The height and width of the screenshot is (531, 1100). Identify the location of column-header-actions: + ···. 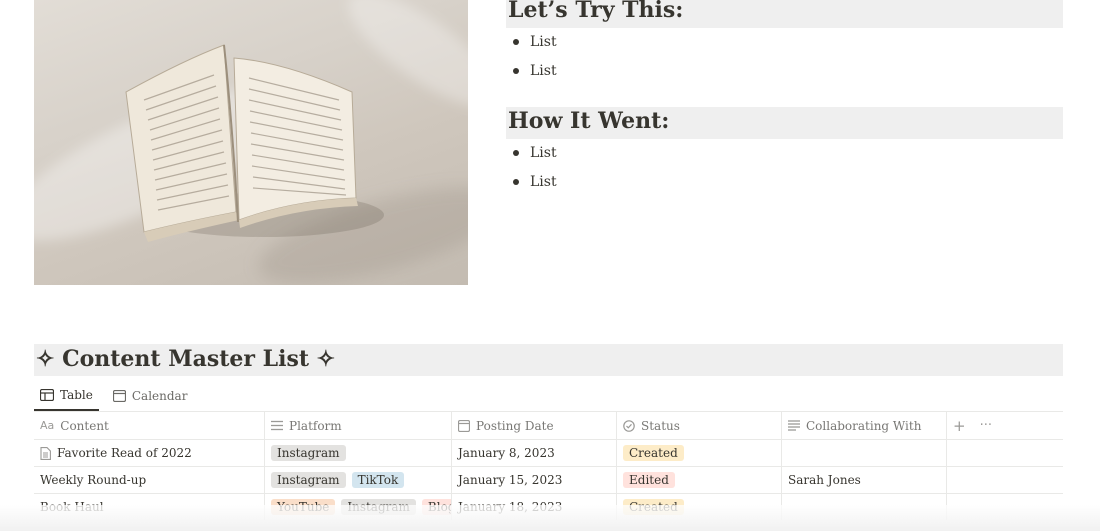
(1005, 425).